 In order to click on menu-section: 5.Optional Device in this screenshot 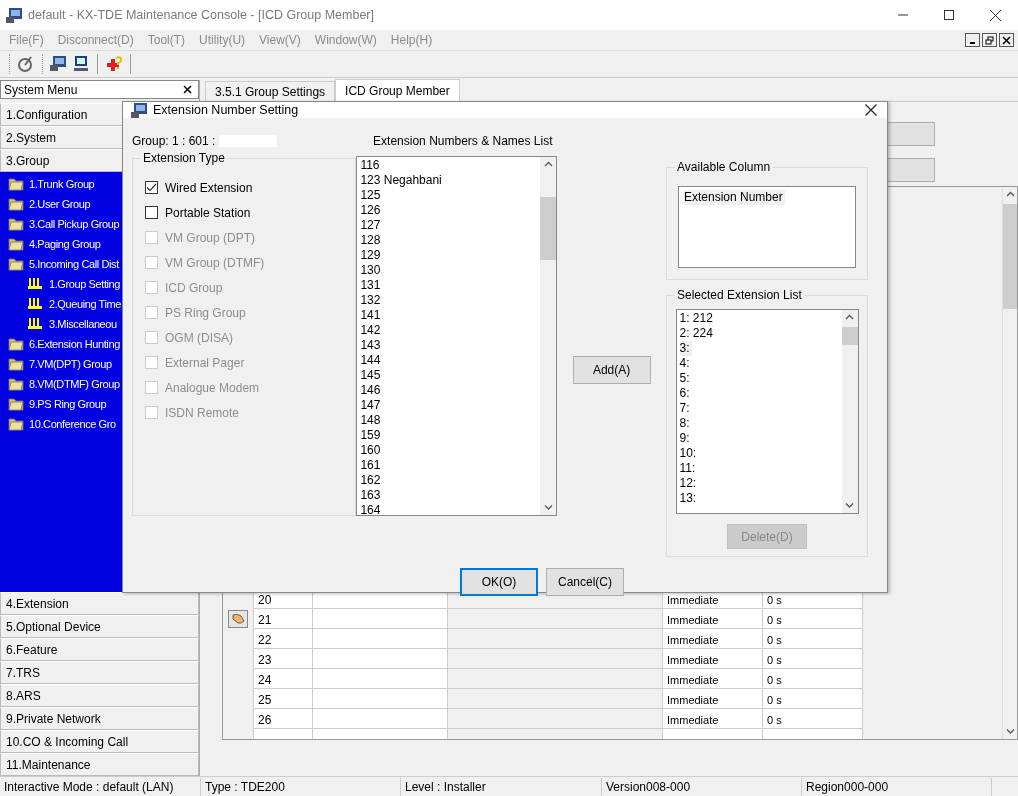, I will do `click(99, 626)`.